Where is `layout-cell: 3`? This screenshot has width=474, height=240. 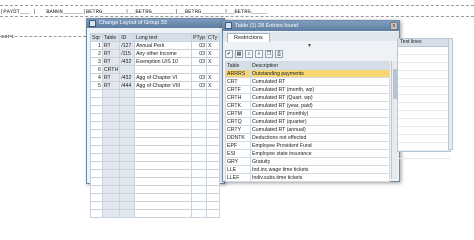
layout-cell: 3 is located at coordinates (96, 61).